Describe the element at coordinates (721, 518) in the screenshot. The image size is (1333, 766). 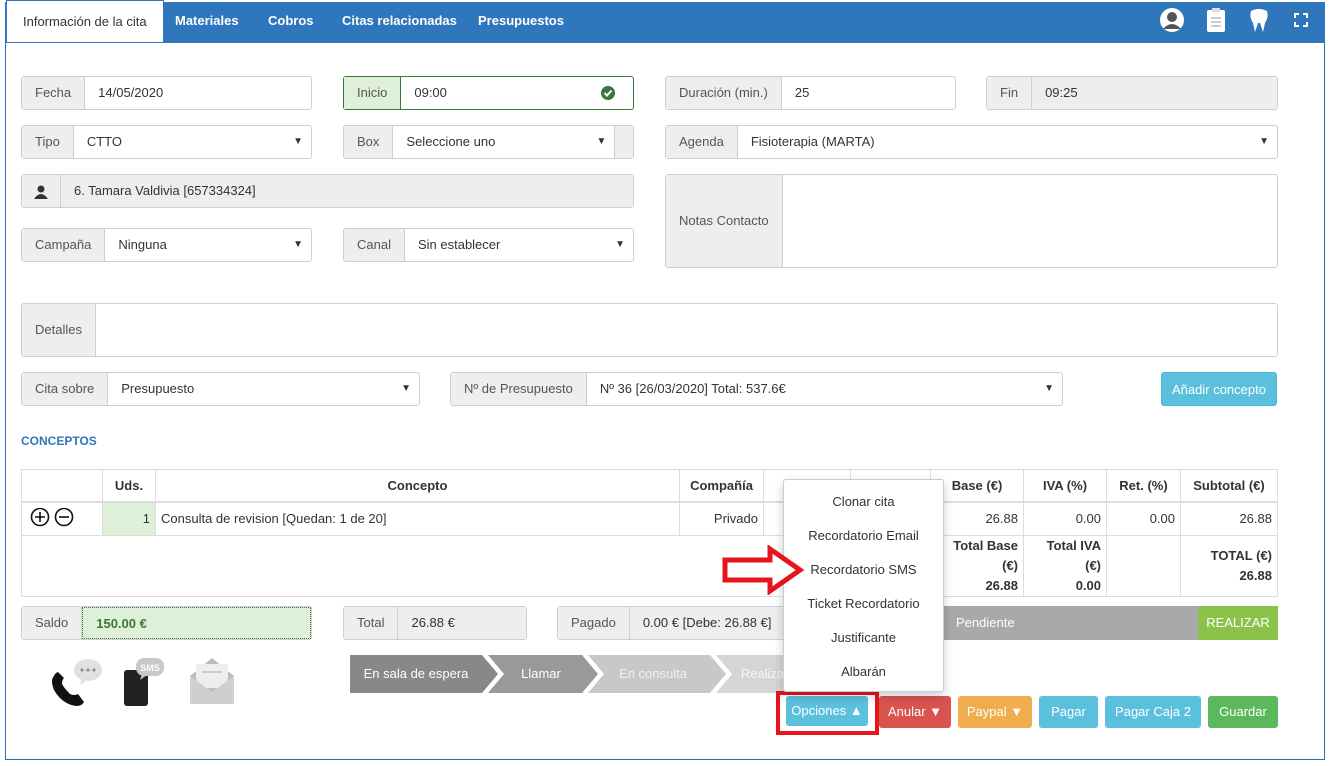
I see `compania-cell: Privado` at that location.